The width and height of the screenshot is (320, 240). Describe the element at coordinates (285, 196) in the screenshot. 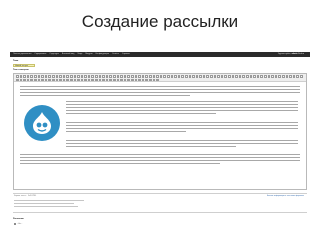

I see `format-help-link: Больше информации о текстовых форматах` at that location.